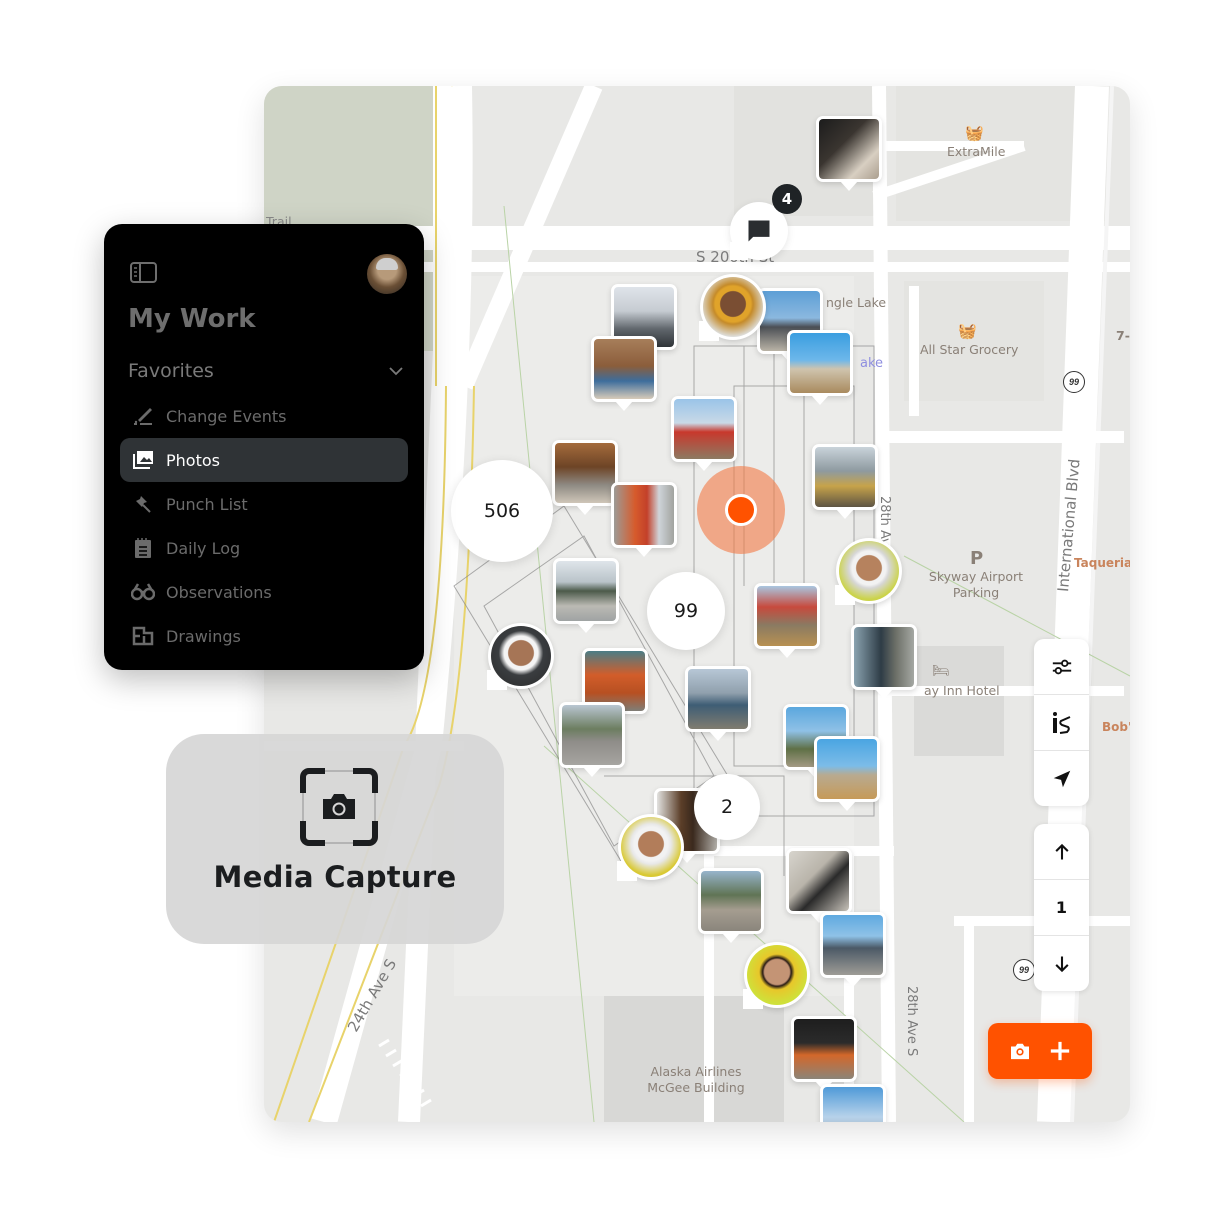 The height and width of the screenshot is (1210, 1210). I want to click on media-capture-label: Media Capture, so click(335, 877).